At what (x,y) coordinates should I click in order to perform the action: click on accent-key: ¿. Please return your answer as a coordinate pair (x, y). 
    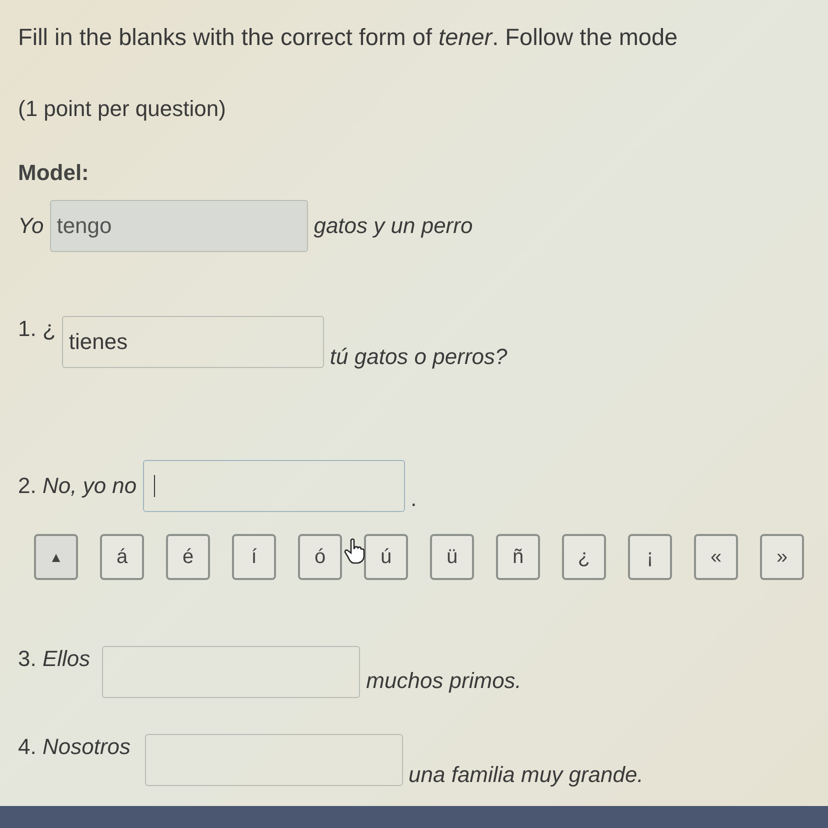
    Looking at the image, I should click on (584, 557).